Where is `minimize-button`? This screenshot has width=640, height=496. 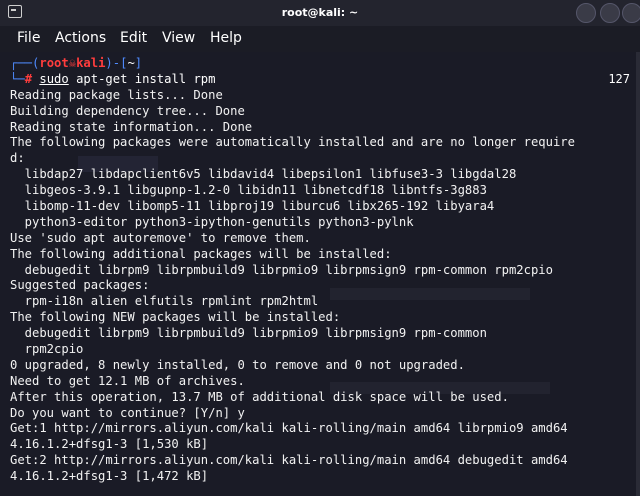
minimize-button is located at coordinates (586, 13).